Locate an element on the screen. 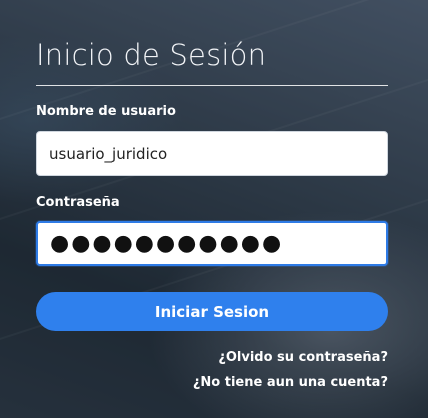 The height and width of the screenshot is (418, 428). create-account-link: ¿No tiene aun una cuenta? is located at coordinates (290, 382).